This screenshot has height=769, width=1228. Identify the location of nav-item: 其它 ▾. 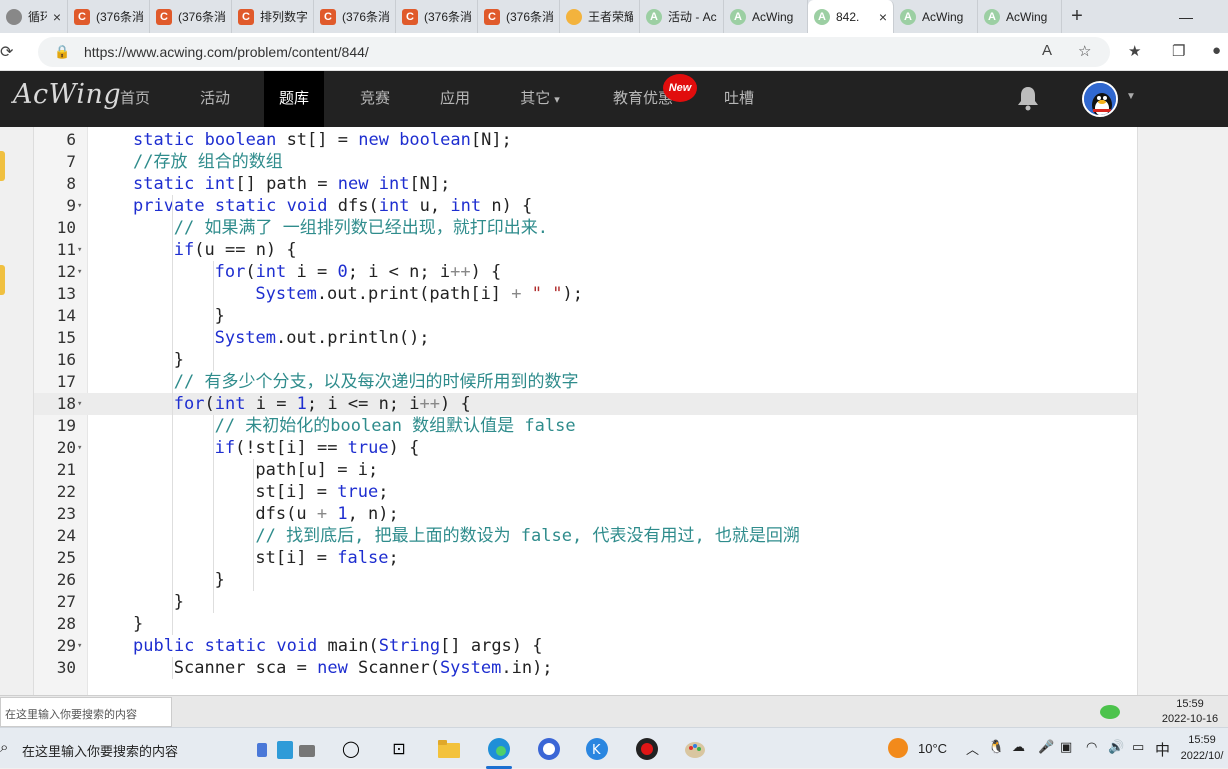
(540, 99).